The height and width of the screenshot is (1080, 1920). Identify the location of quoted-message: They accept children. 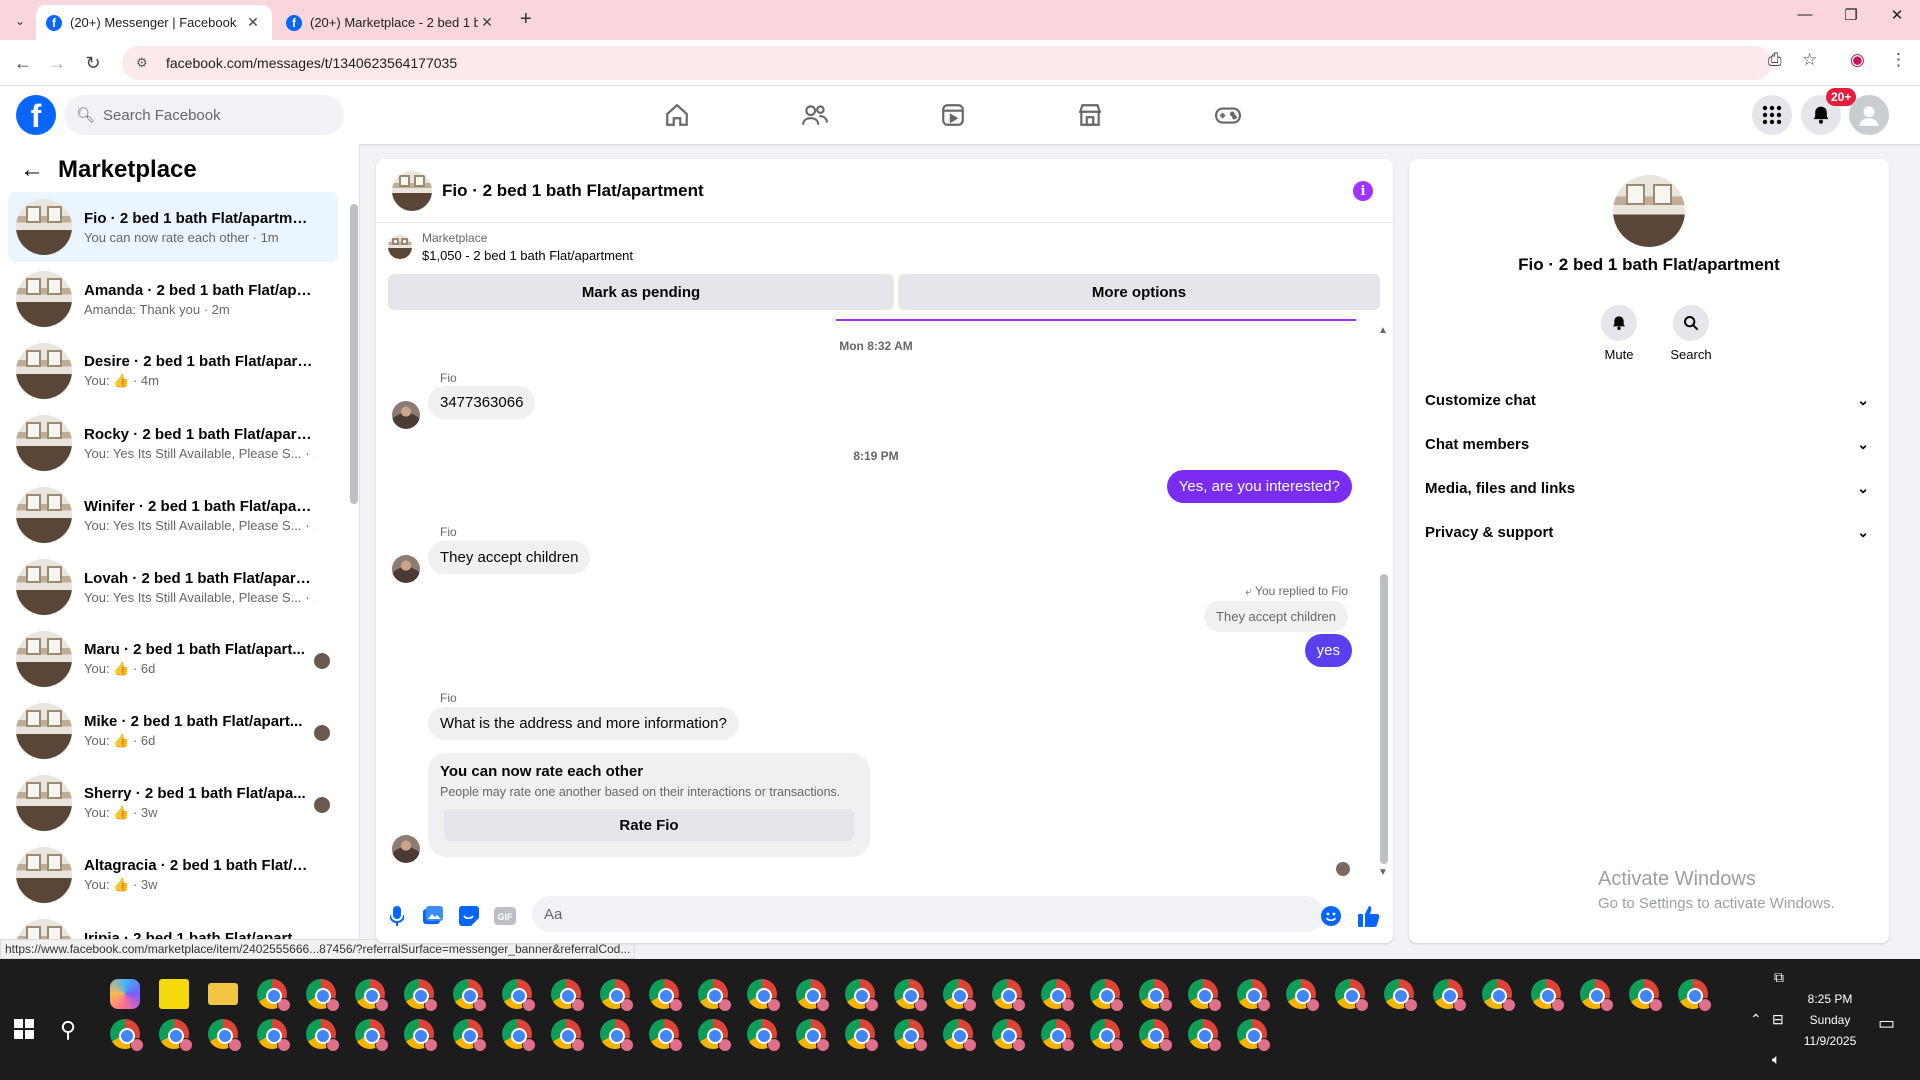
(1276, 616).